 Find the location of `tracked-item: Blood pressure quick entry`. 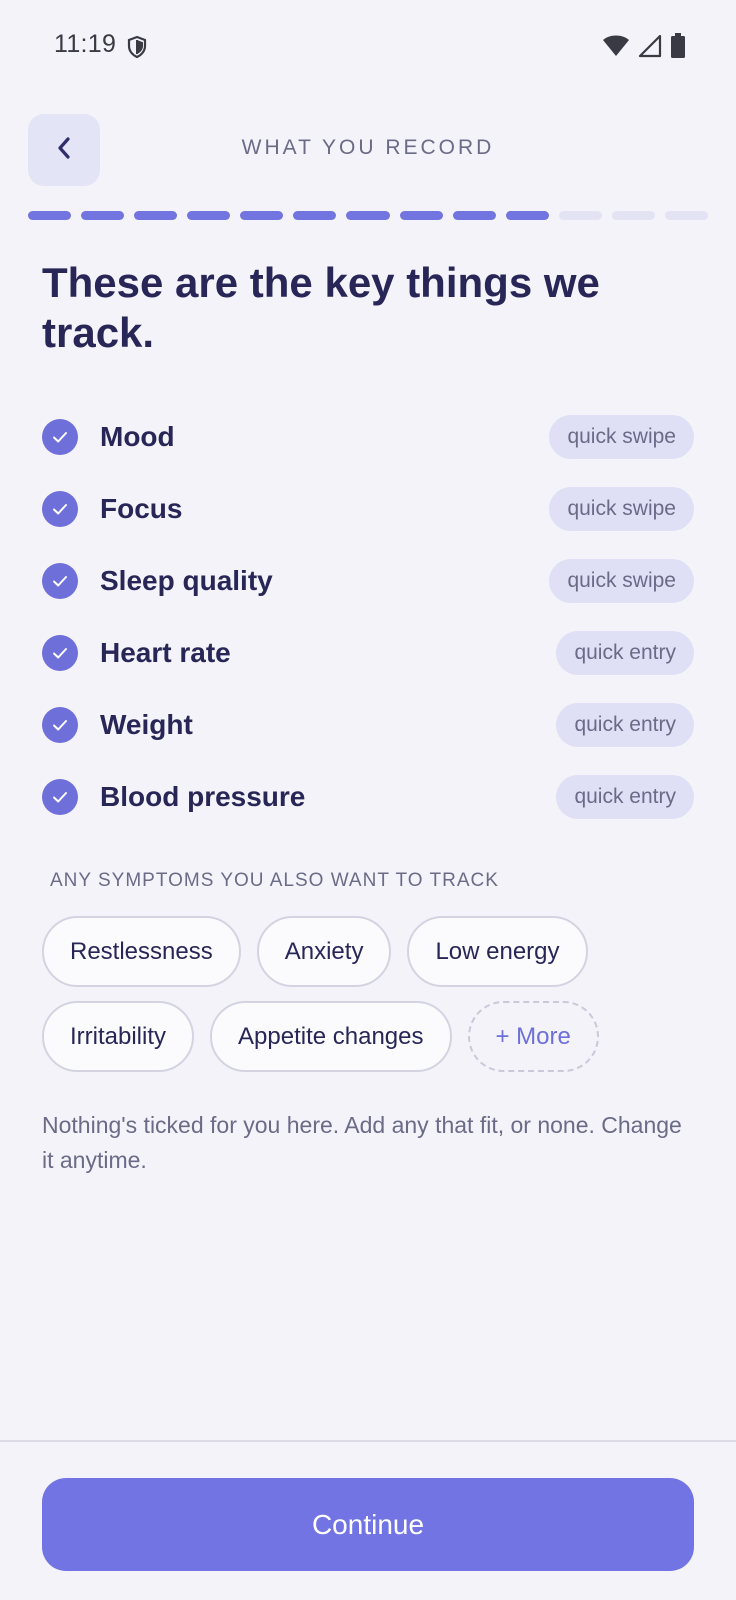

tracked-item: Blood pressure quick entry is located at coordinates (368, 797).